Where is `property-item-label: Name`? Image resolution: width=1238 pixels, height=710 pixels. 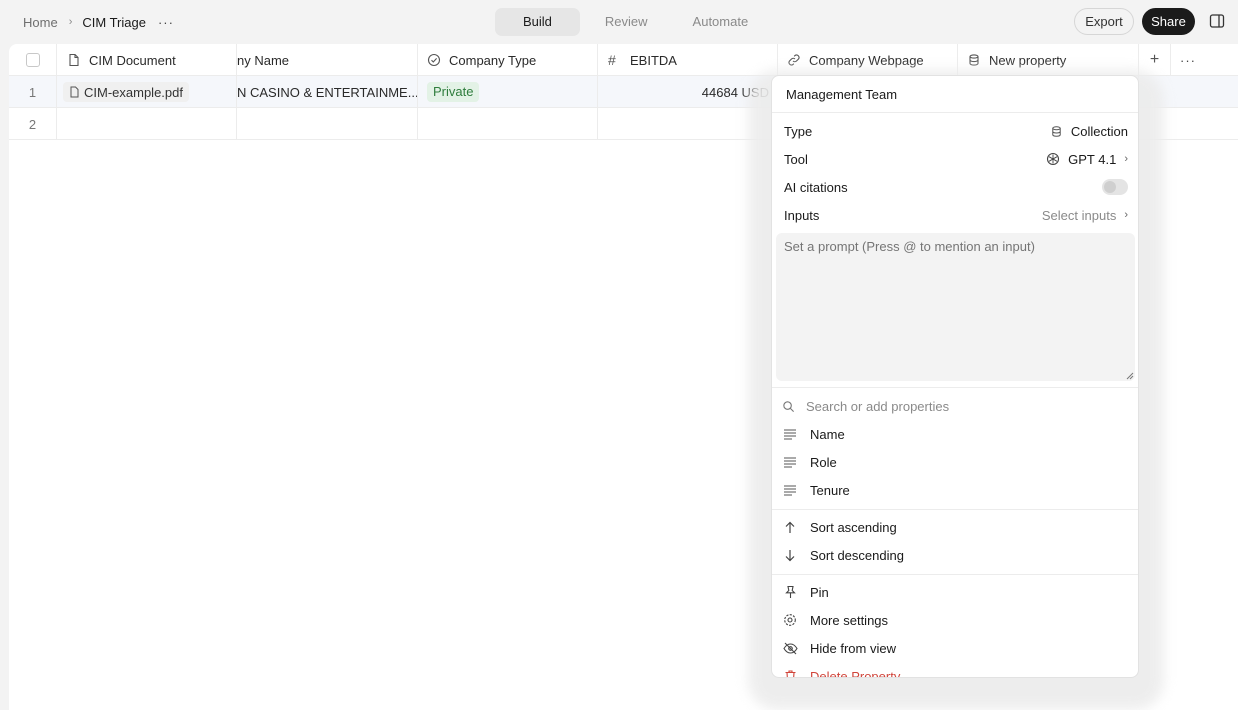 property-item-label: Name is located at coordinates (827, 434).